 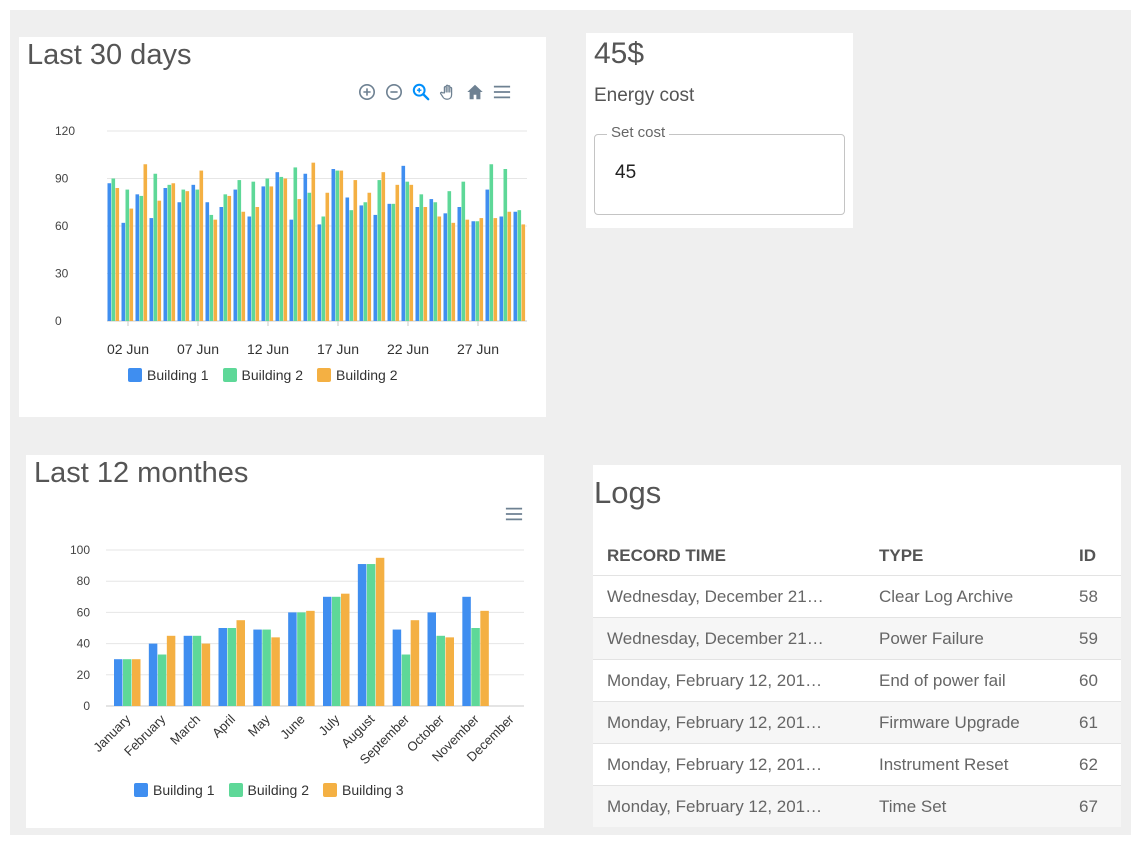 I want to click on y-tick-label: 90, so click(x=62, y=179).